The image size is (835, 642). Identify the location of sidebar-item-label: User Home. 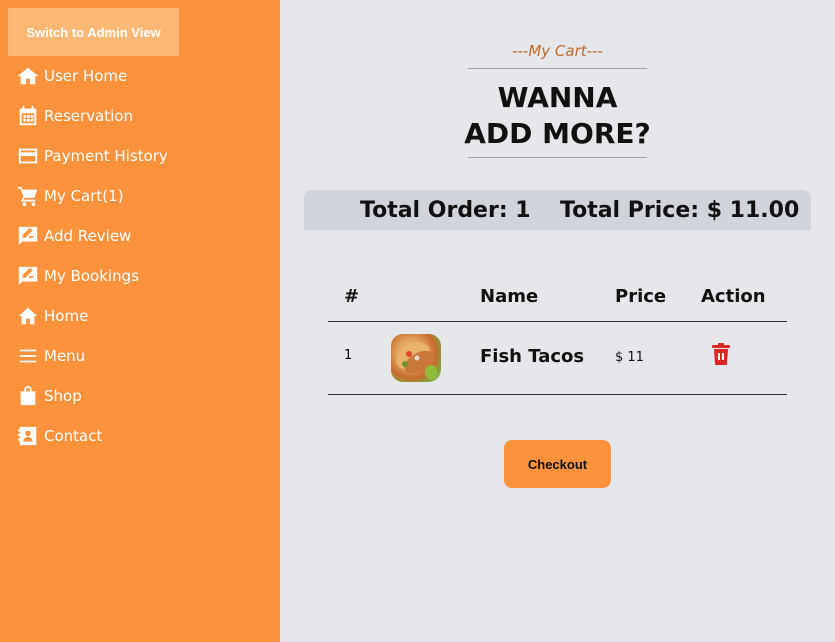
(86, 76).